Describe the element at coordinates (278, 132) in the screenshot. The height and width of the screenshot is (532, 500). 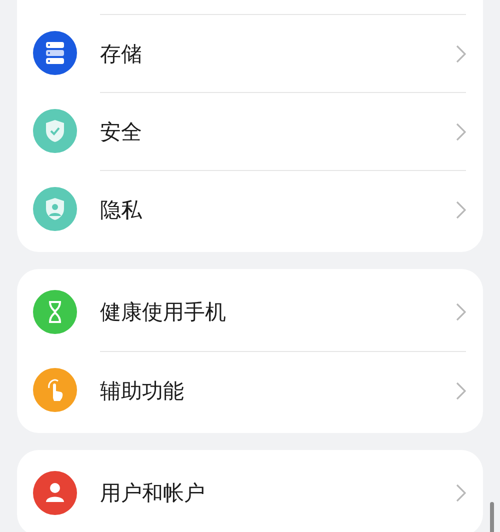
I see `settings-item: 安全` at that location.